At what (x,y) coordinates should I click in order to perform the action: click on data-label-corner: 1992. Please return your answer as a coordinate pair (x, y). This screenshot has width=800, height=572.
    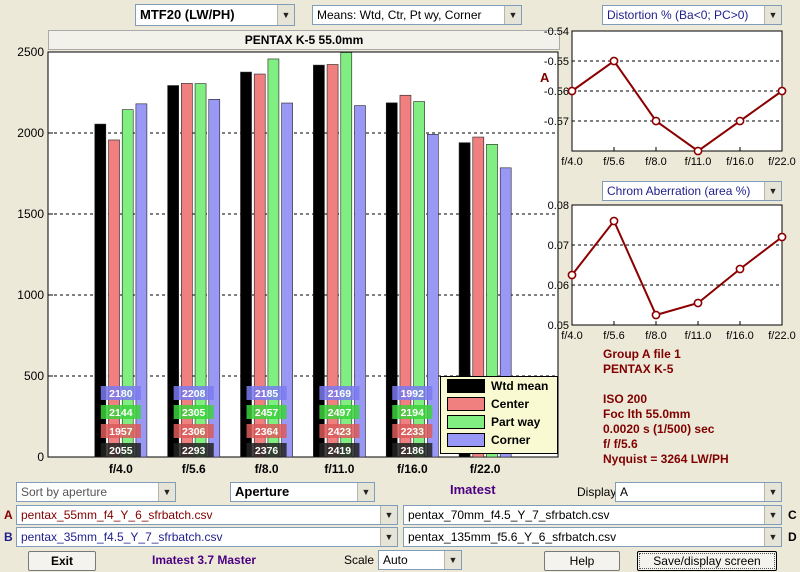
    Looking at the image, I should click on (413, 394).